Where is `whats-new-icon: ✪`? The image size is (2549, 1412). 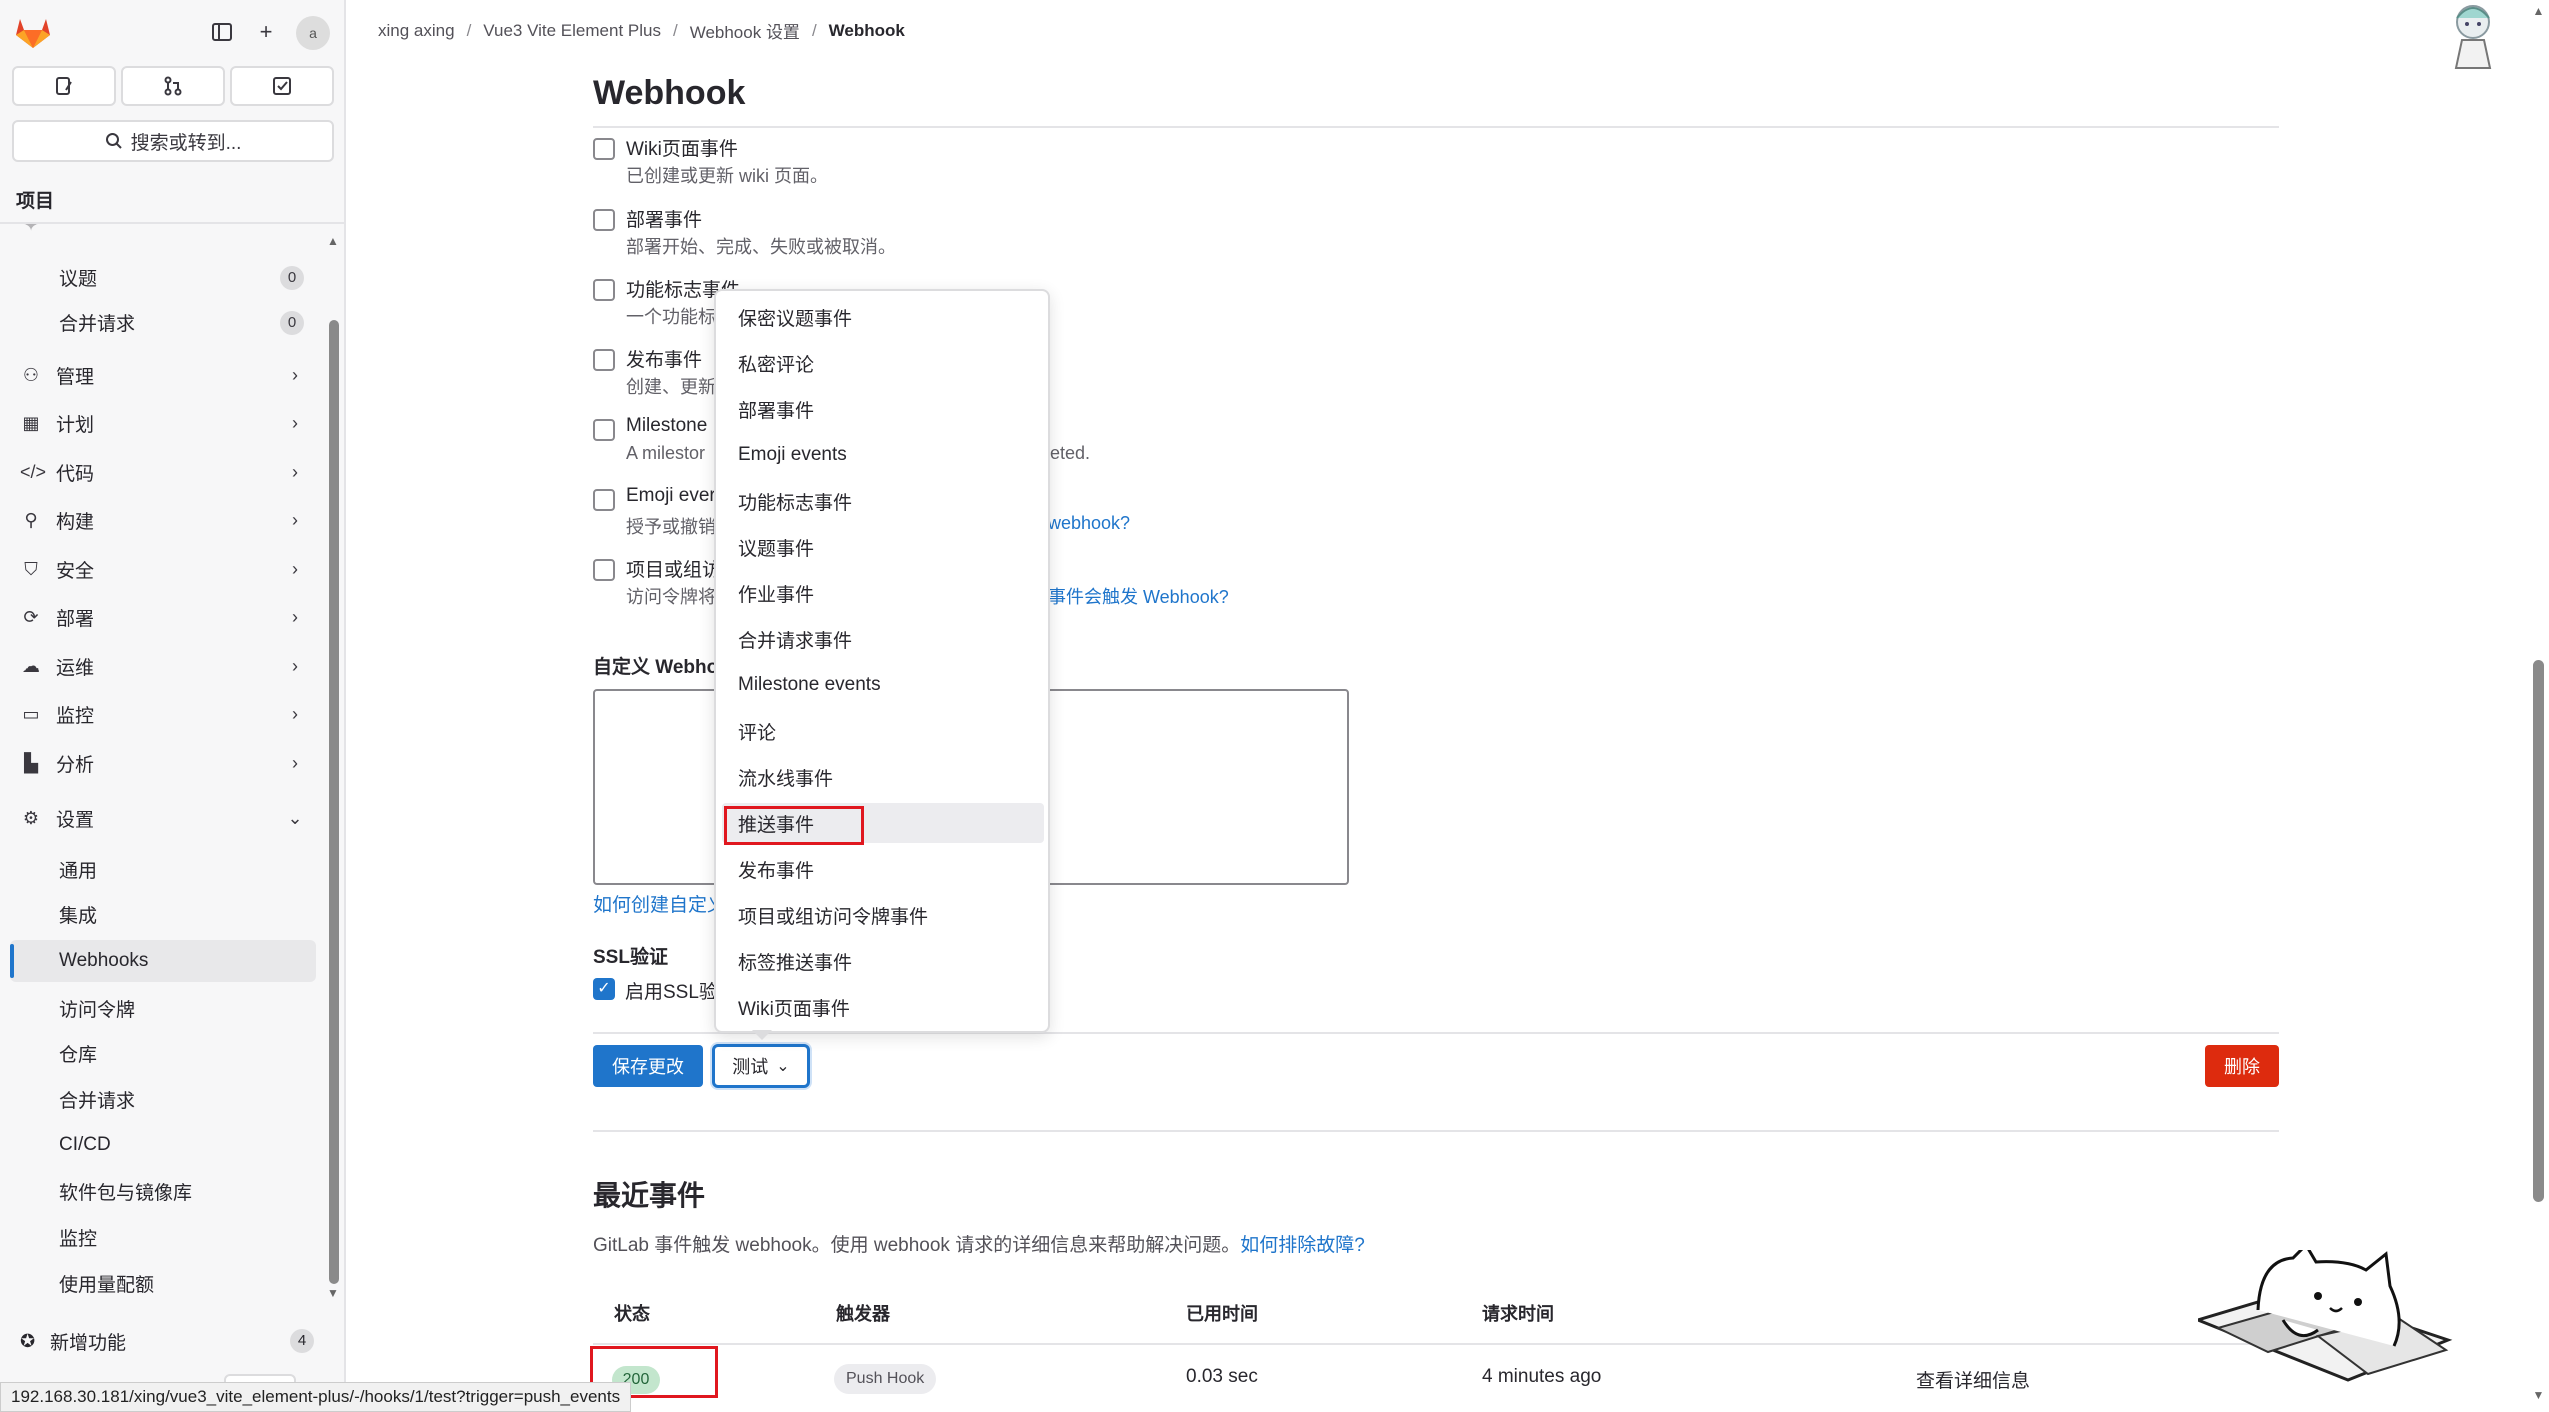
whats-new-icon: ✪ is located at coordinates (28, 1340).